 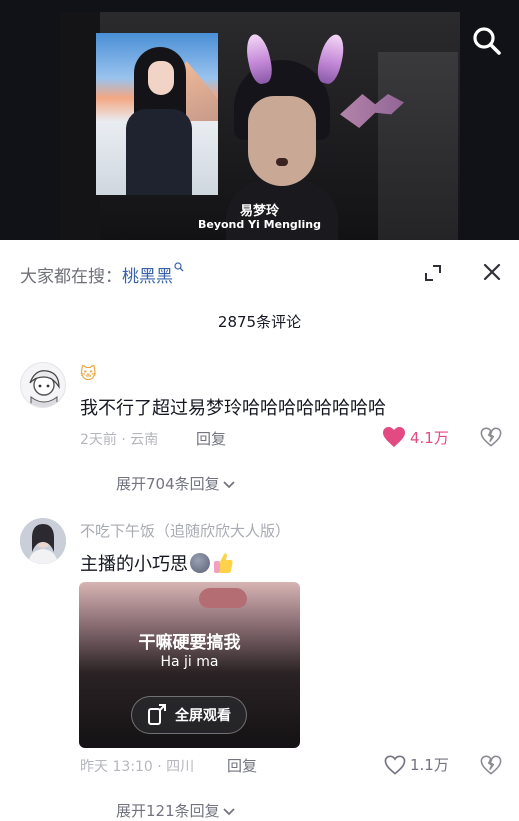 What do you see at coordinates (259, 224) in the screenshot?
I see `video-caption-subtitle: Beyond Yi Mengling` at bounding box center [259, 224].